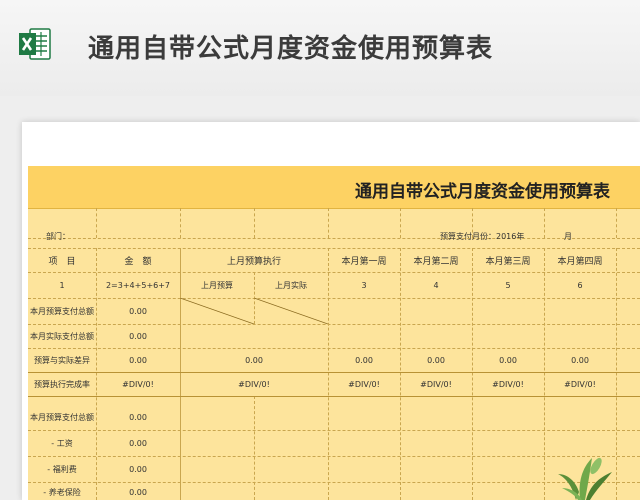  I want to click on row-label: 预算与实际差异, so click(62, 360).